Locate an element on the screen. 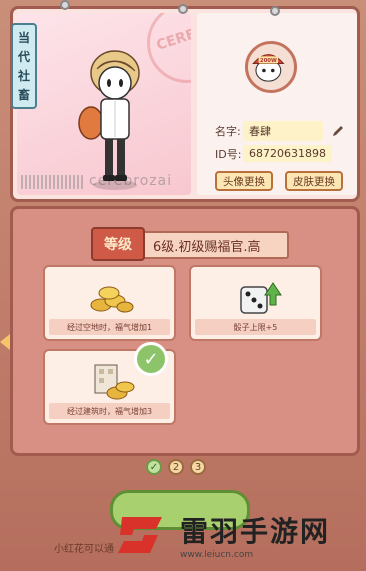  stamp-decoration: CERE is located at coordinates (169, 48).